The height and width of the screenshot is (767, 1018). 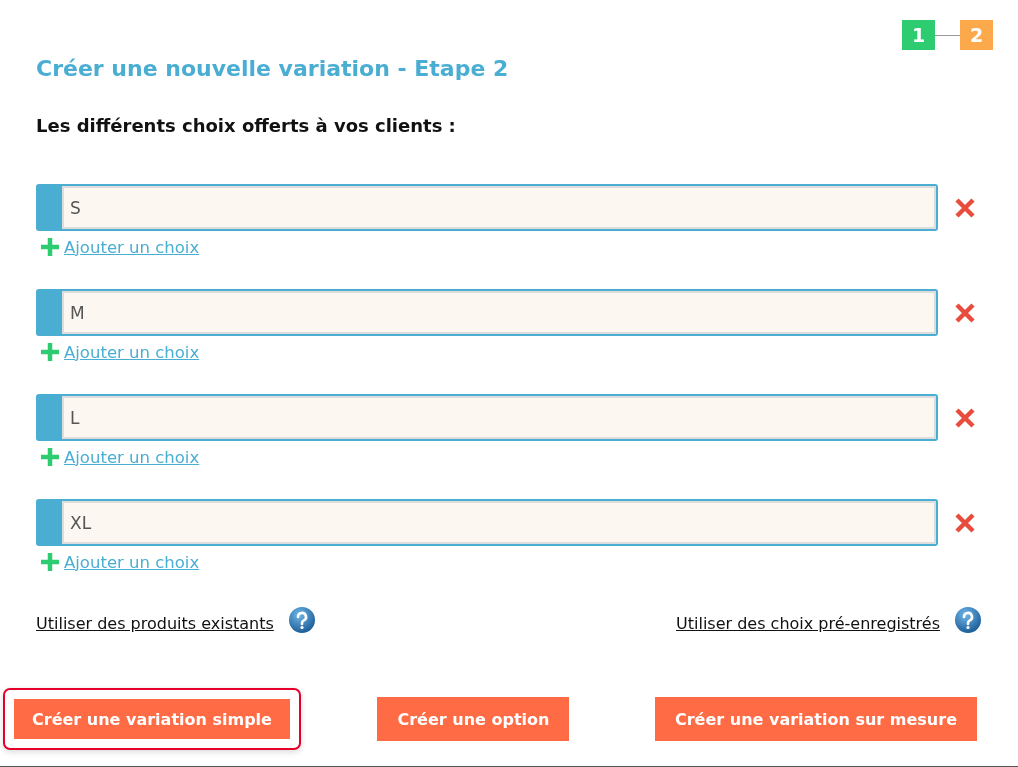 What do you see at coordinates (918, 35) in the screenshot?
I see `step-indicator: 1` at bounding box center [918, 35].